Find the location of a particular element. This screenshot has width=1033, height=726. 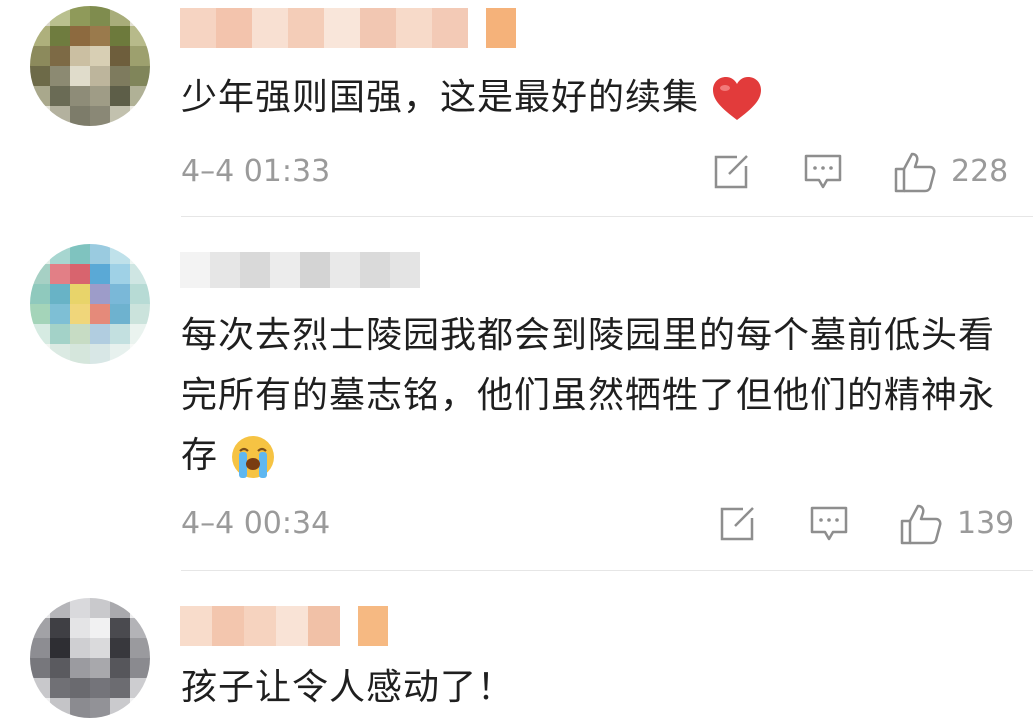

timestamp: 4–4 00:34 is located at coordinates (256, 523).